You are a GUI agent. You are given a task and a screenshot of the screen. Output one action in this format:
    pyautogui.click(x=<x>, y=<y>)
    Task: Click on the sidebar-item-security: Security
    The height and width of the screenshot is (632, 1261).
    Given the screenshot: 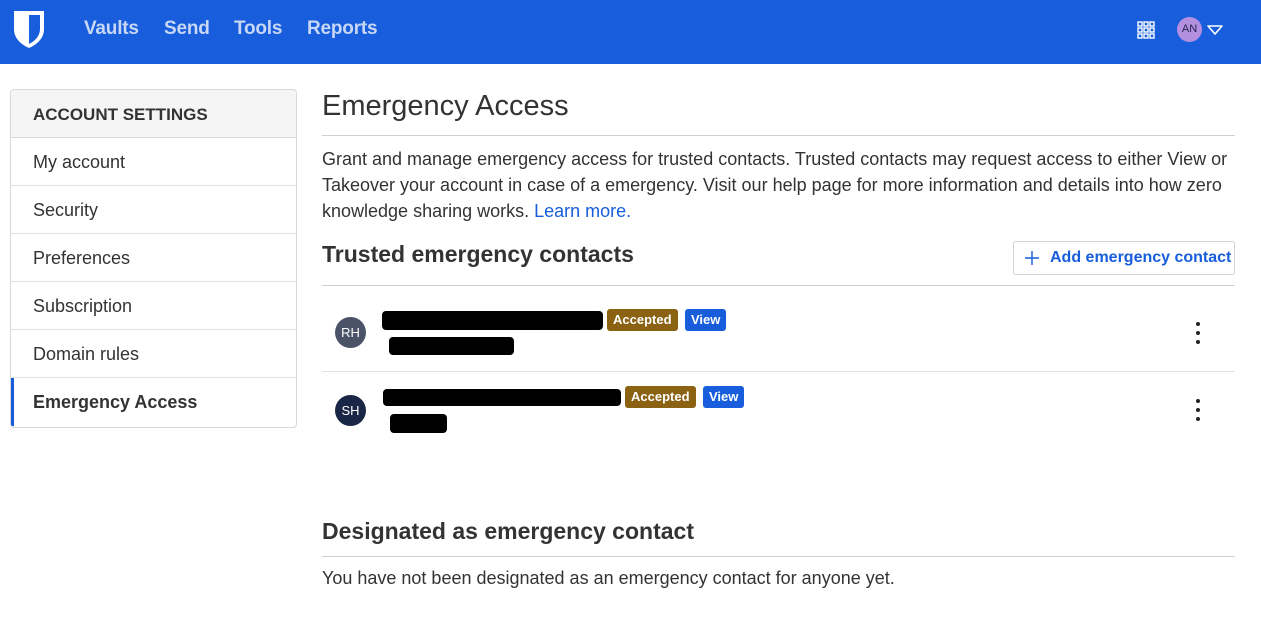 What is the action you would take?
    pyautogui.click(x=153, y=210)
    